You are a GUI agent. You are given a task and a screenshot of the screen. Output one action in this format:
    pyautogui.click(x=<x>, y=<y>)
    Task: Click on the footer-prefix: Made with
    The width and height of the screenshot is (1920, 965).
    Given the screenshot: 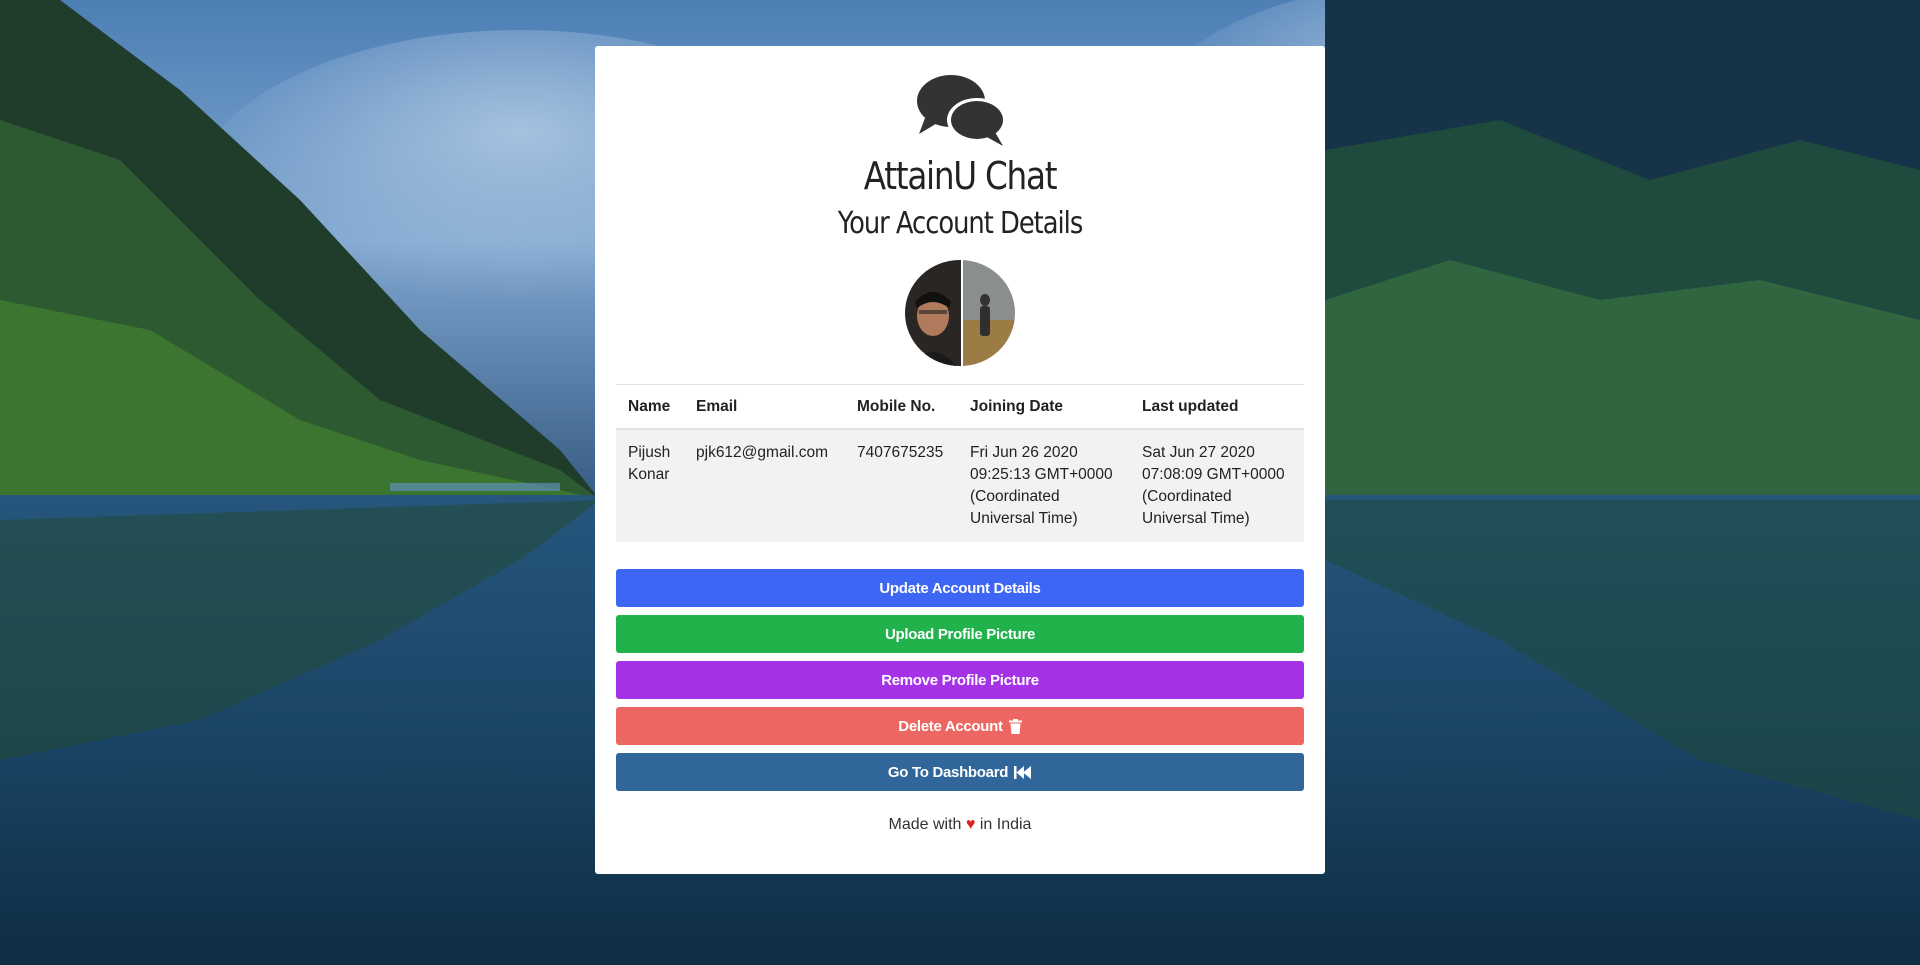 What is the action you would take?
    pyautogui.click(x=925, y=824)
    